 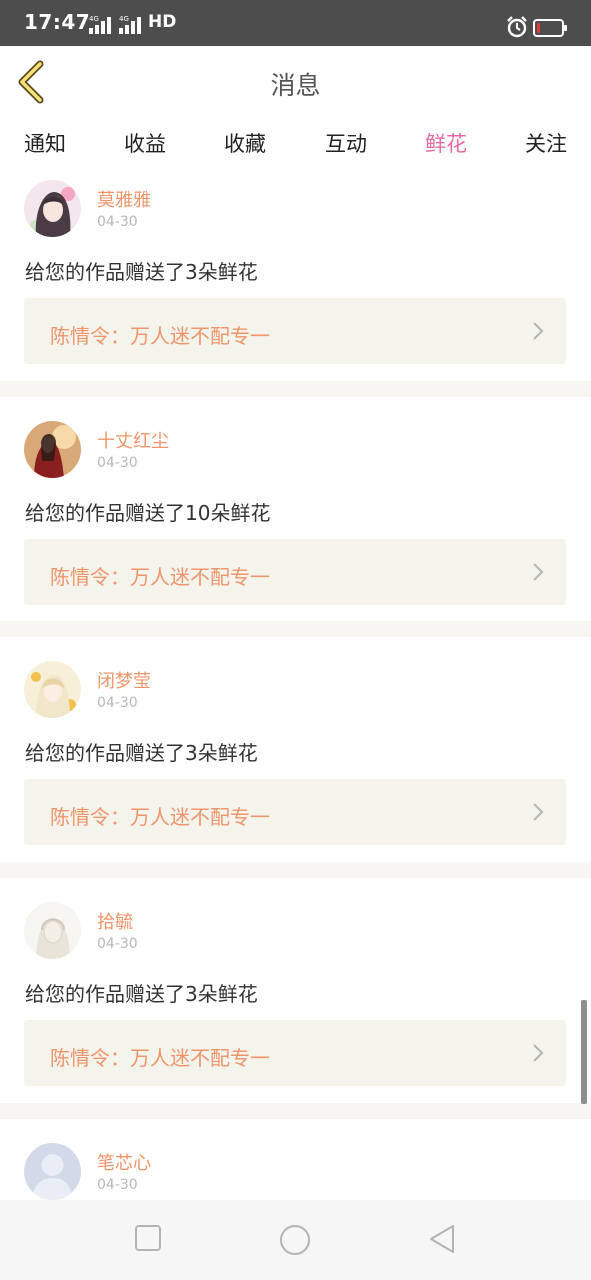 What do you see at coordinates (124, 680) in the screenshot?
I see `sender-name: 闭梦莹` at bounding box center [124, 680].